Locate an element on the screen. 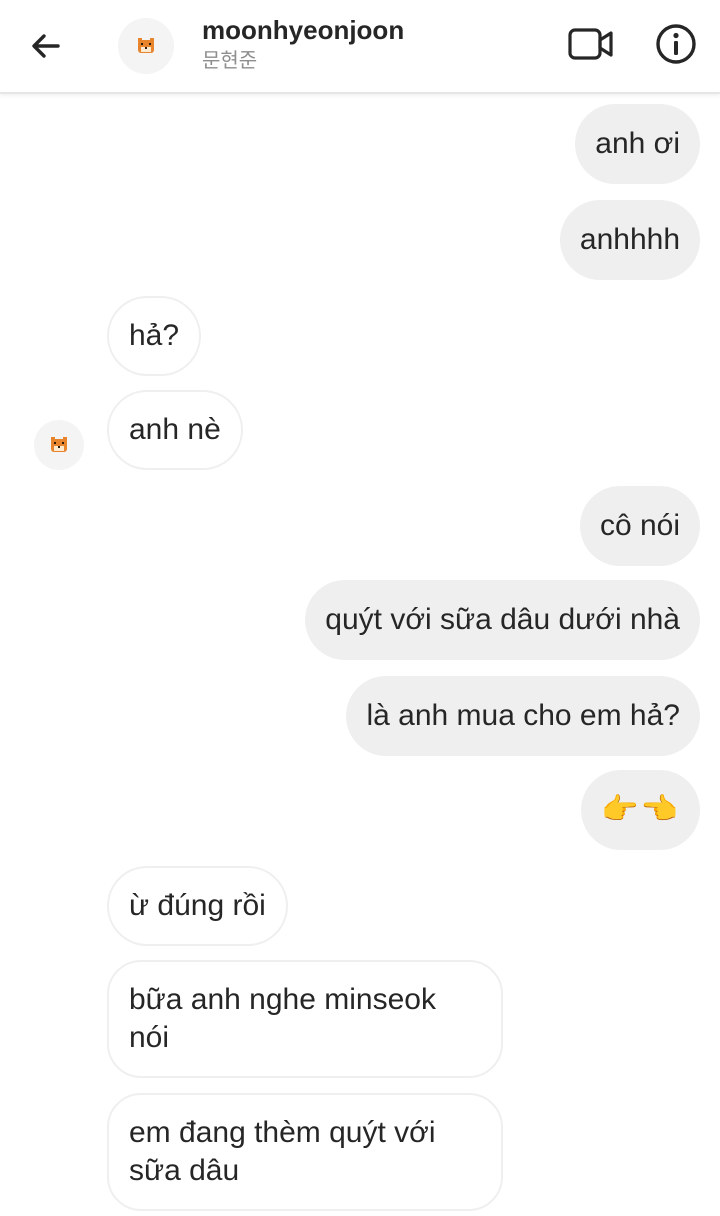 The width and height of the screenshot is (720, 1216). message-received: bữa anh nghe minseok nói is located at coordinates (305, 1019).